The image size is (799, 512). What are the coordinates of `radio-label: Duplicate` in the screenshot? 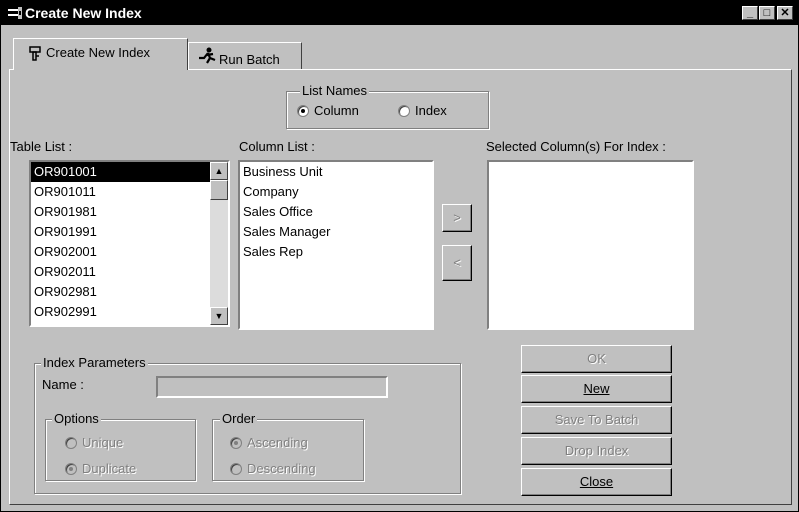 It's located at (109, 468).